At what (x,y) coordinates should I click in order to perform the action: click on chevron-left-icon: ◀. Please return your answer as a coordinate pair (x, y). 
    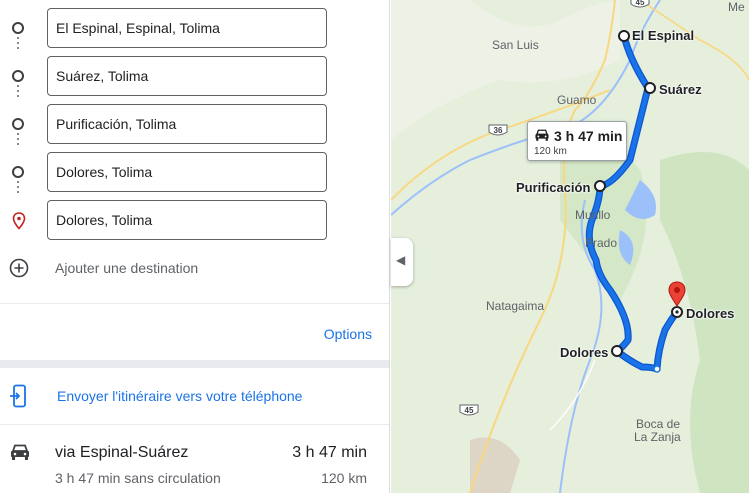
    Looking at the image, I should click on (401, 260).